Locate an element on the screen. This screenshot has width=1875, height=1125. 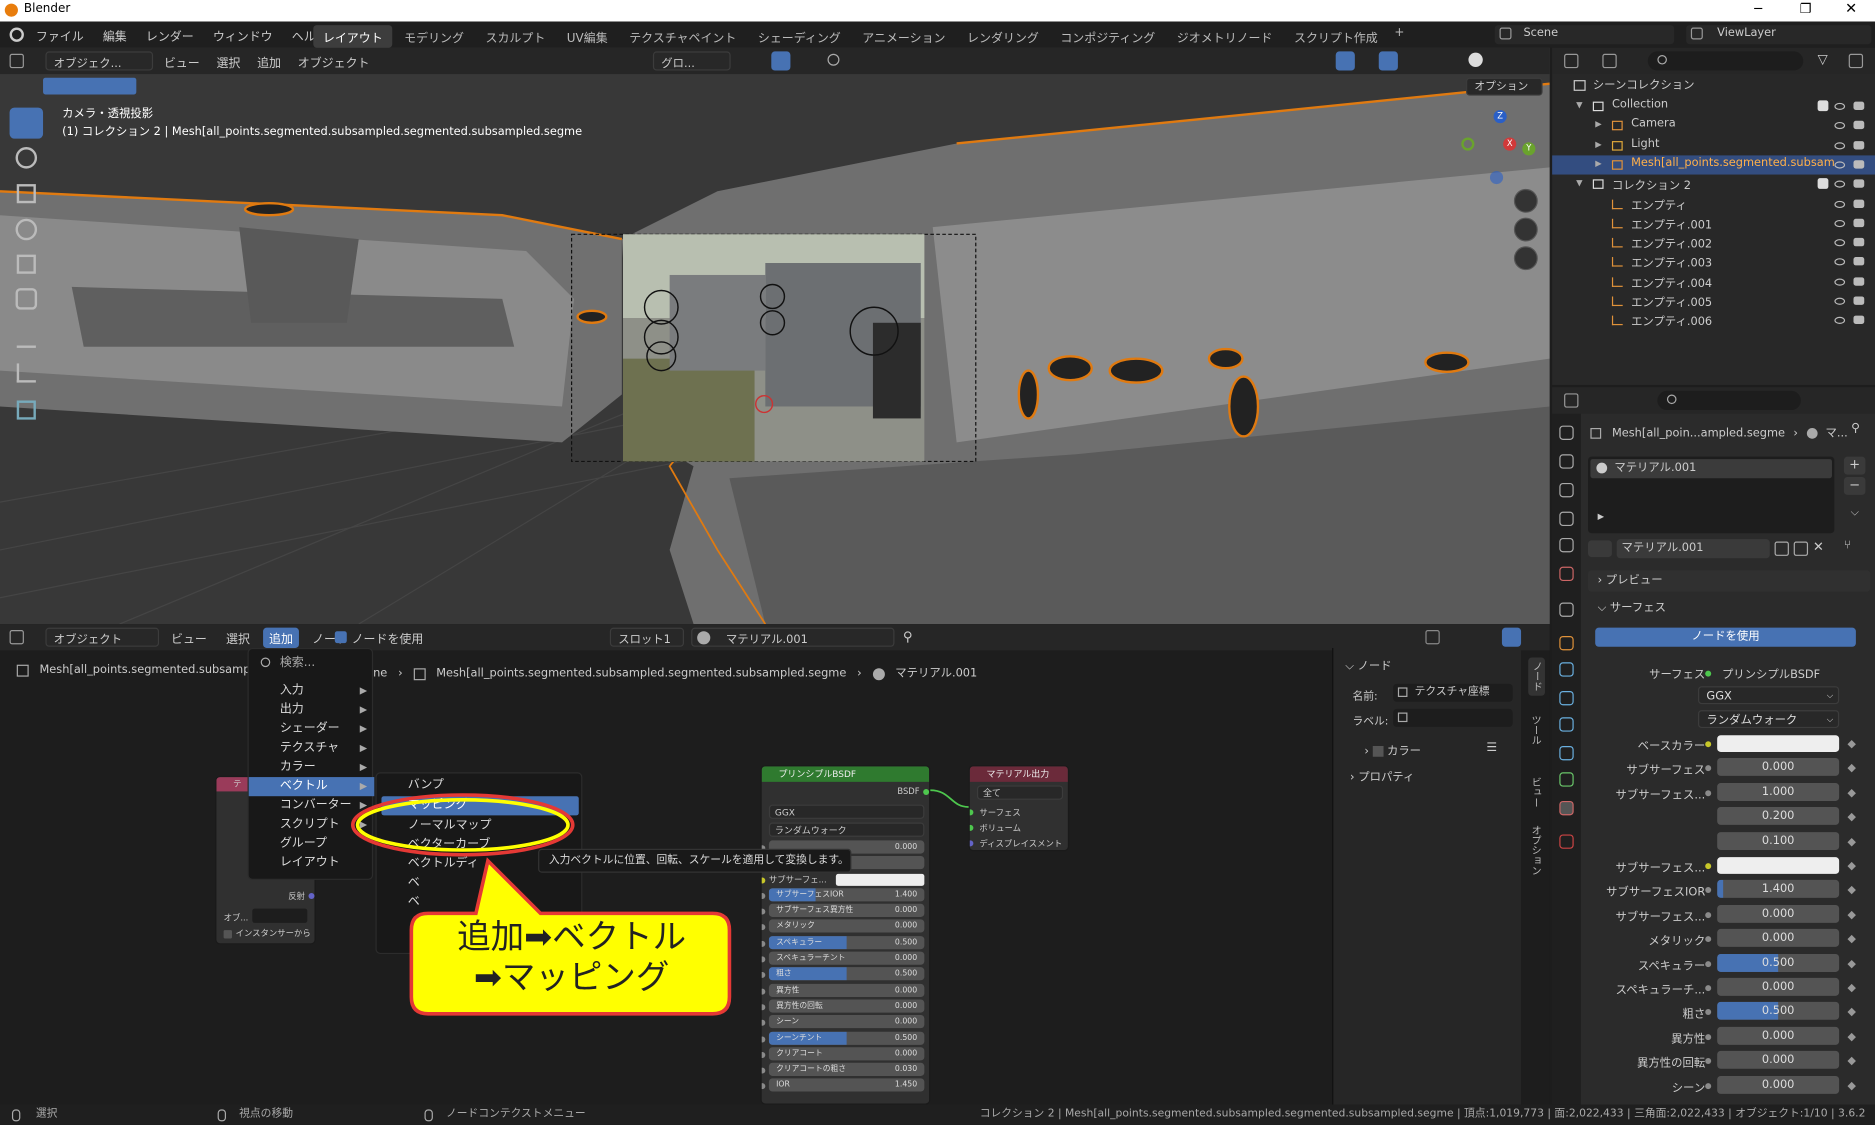
filter-icon: ▽ is located at coordinates (1823, 59).